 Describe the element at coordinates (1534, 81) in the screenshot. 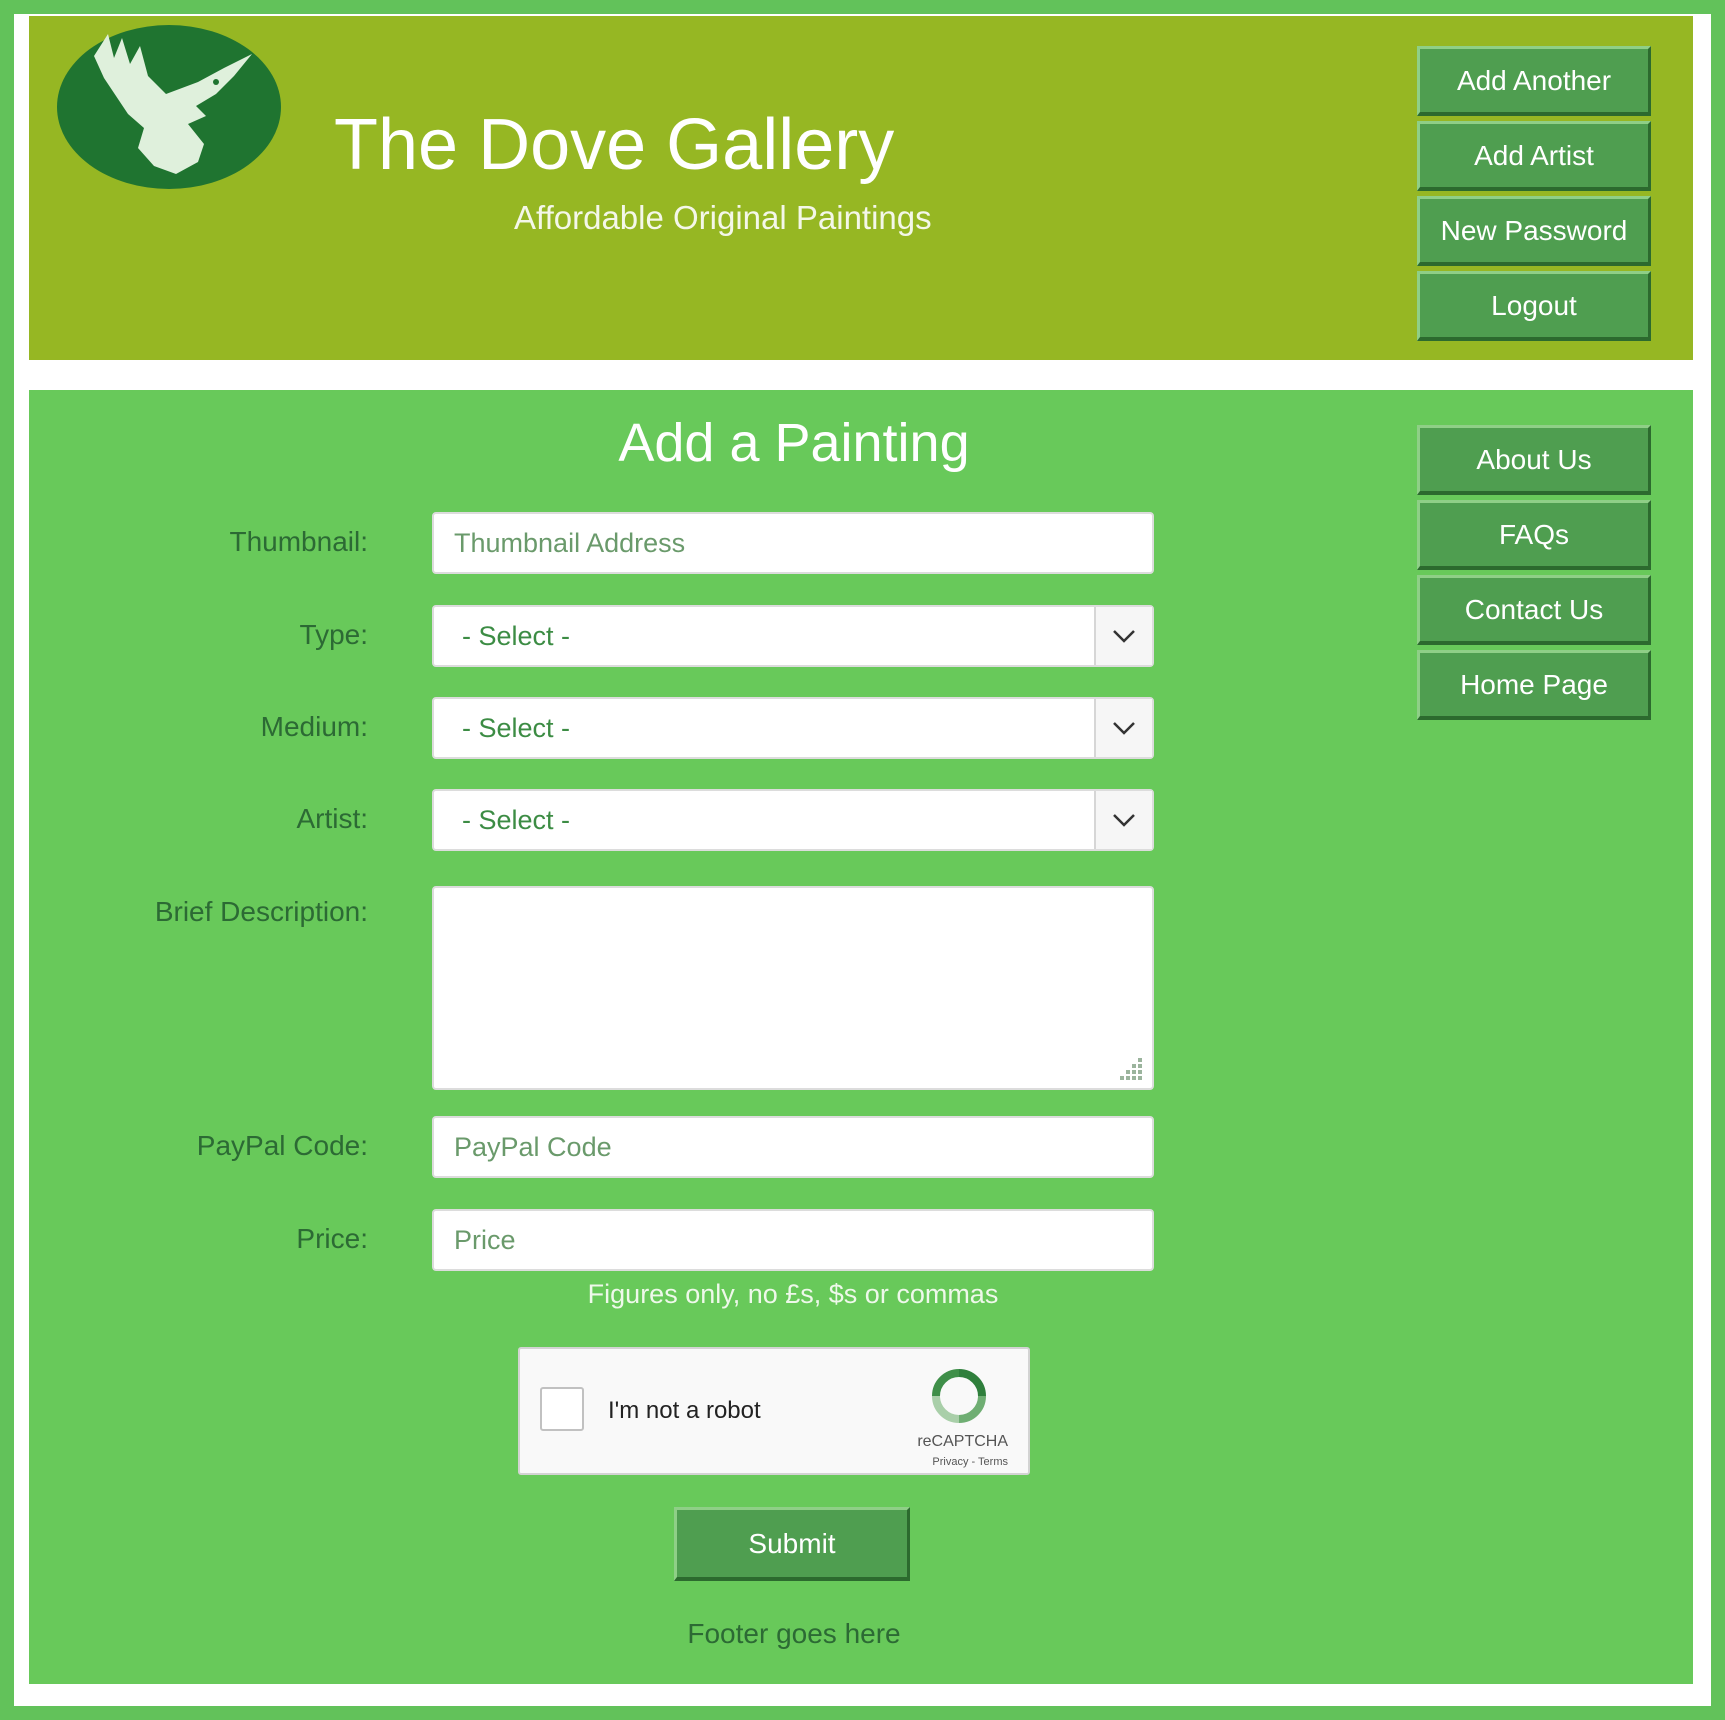

I see `add-another-button: Add Another` at that location.